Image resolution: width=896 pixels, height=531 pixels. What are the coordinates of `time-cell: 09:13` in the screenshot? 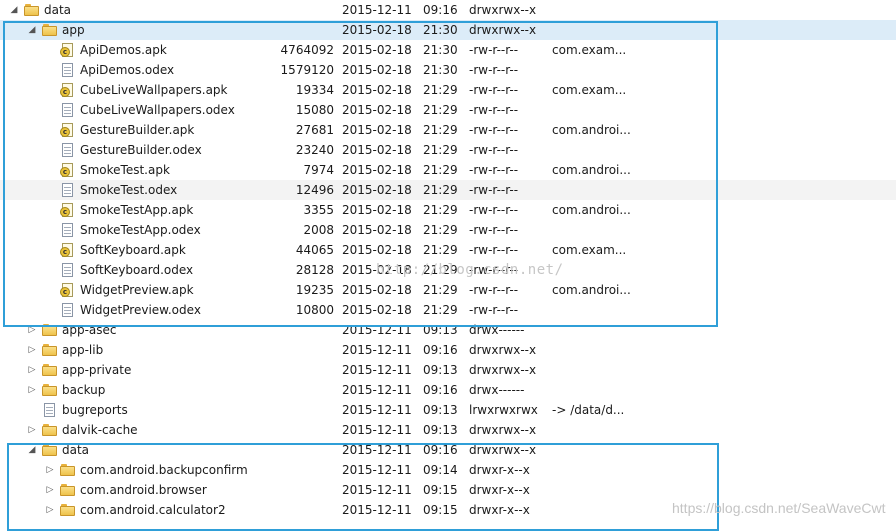 It's located at (440, 330).